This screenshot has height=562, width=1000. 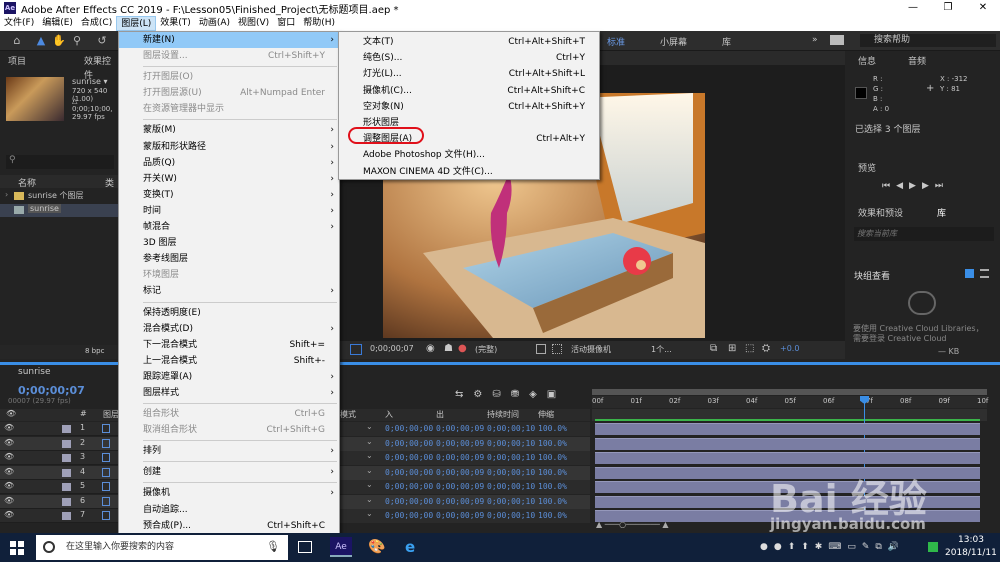 I want to click on timeline-timecode: 0;00;00;07, so click(x=51, y=390).